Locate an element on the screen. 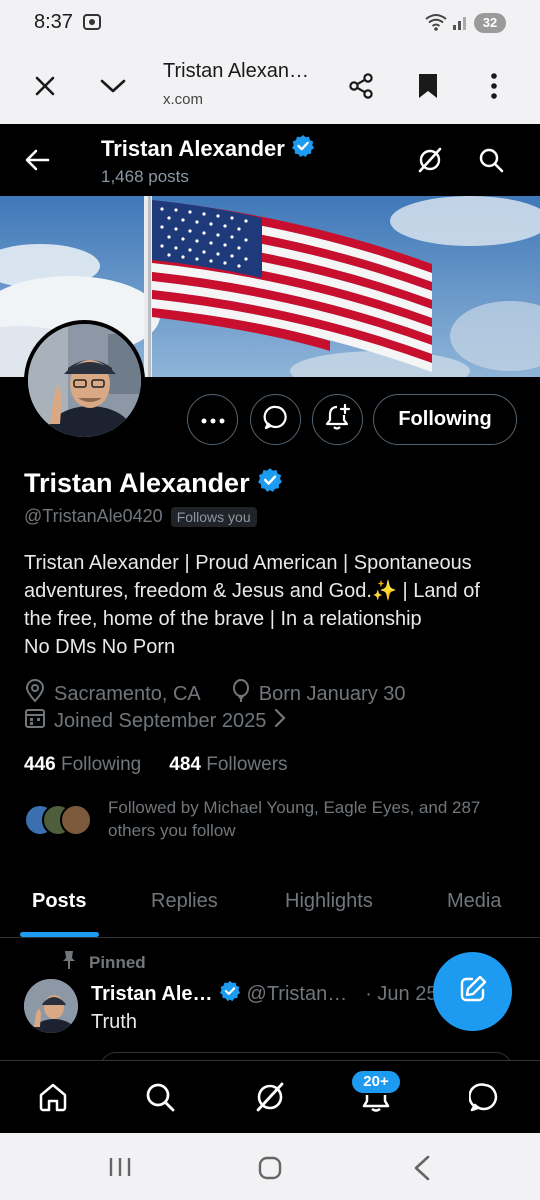  following-stat: 446 Following is located at coordinates (82, 765).